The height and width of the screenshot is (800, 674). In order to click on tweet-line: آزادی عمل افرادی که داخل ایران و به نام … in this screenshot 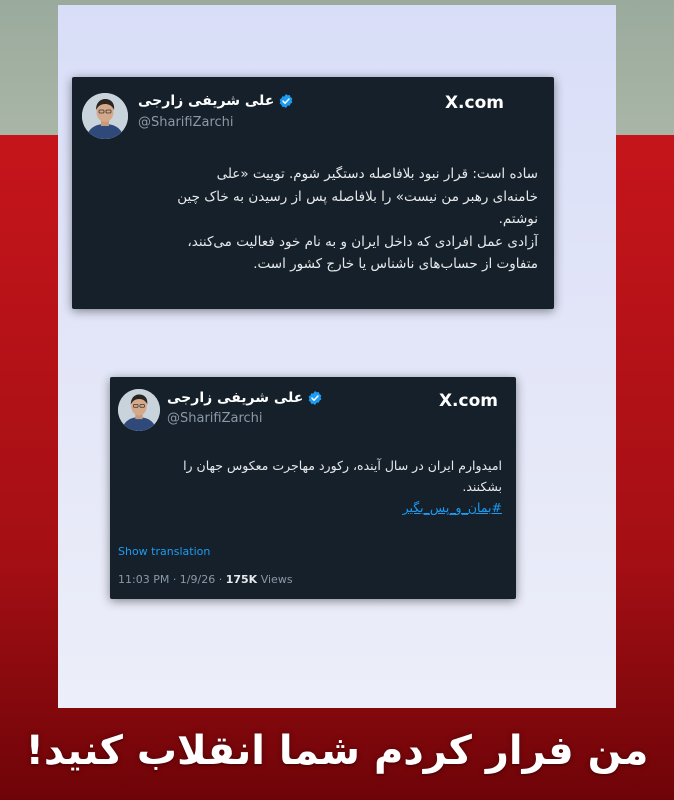, I will do `click(362, 241)`.